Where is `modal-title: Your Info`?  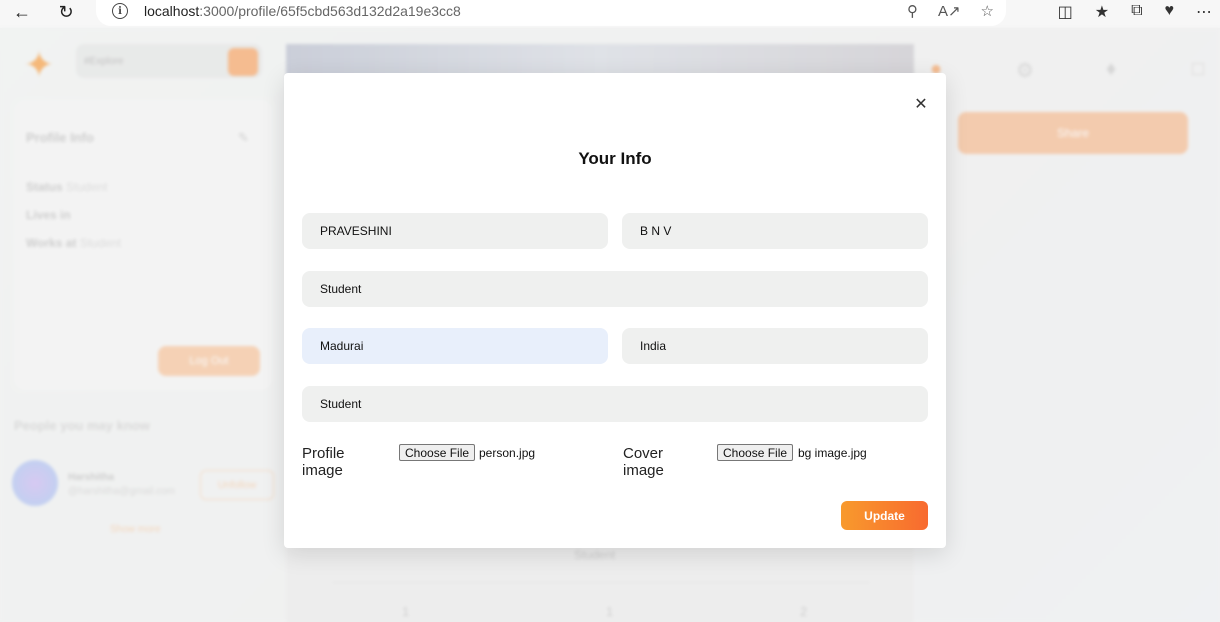
modal-title: Your Info is located at coordinates (615, 158).